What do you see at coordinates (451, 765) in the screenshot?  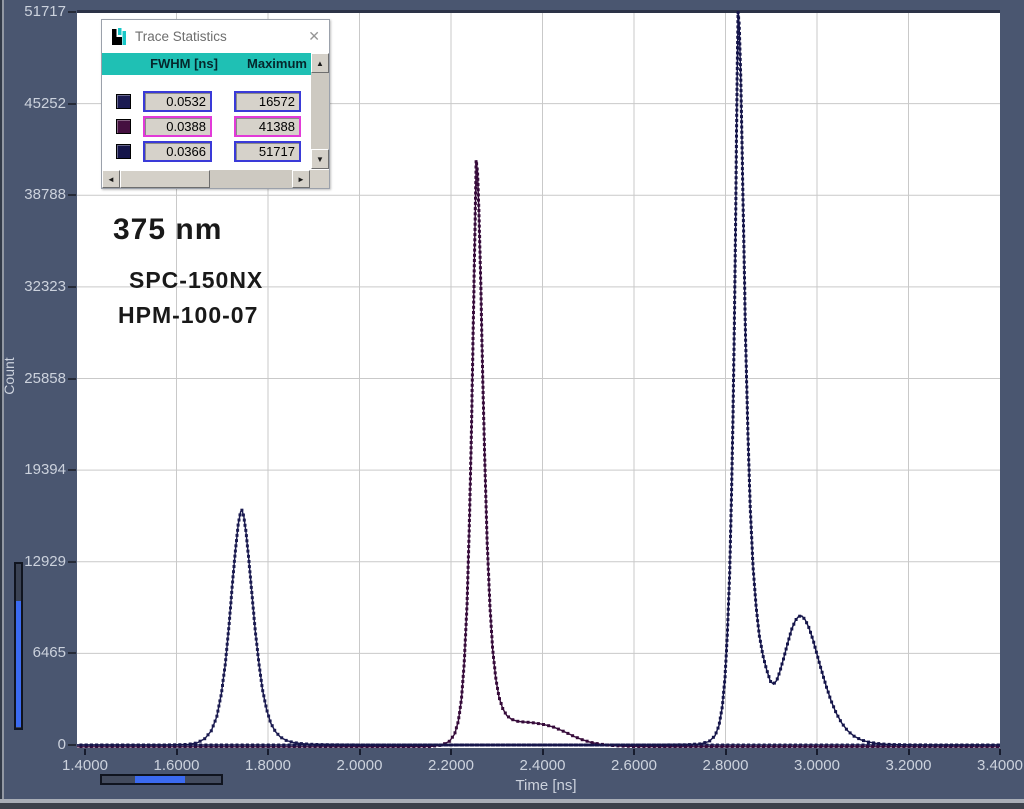 I see `x-tick-label: 2.2000` at bounding box center [451, 765].